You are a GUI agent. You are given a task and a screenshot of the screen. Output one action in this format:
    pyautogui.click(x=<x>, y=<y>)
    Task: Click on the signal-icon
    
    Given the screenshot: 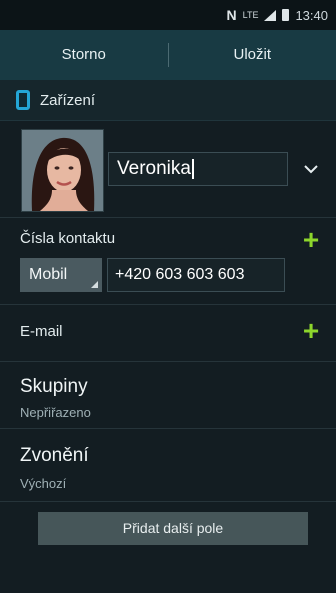 What is the action you would take?
    pyautogui.click(x=270, y=15)
    